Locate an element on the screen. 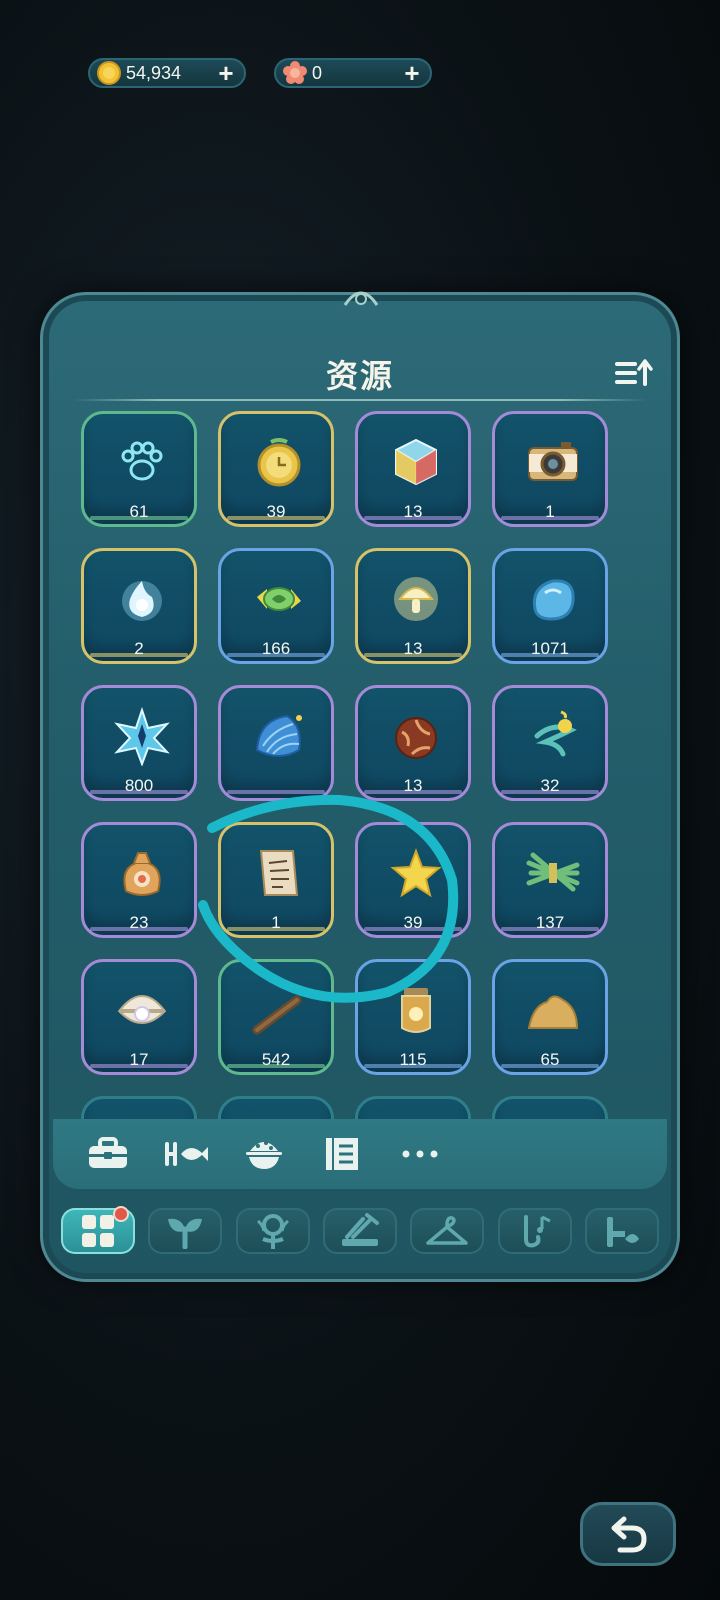  rarity-glow is located at coordinates (276, 792).